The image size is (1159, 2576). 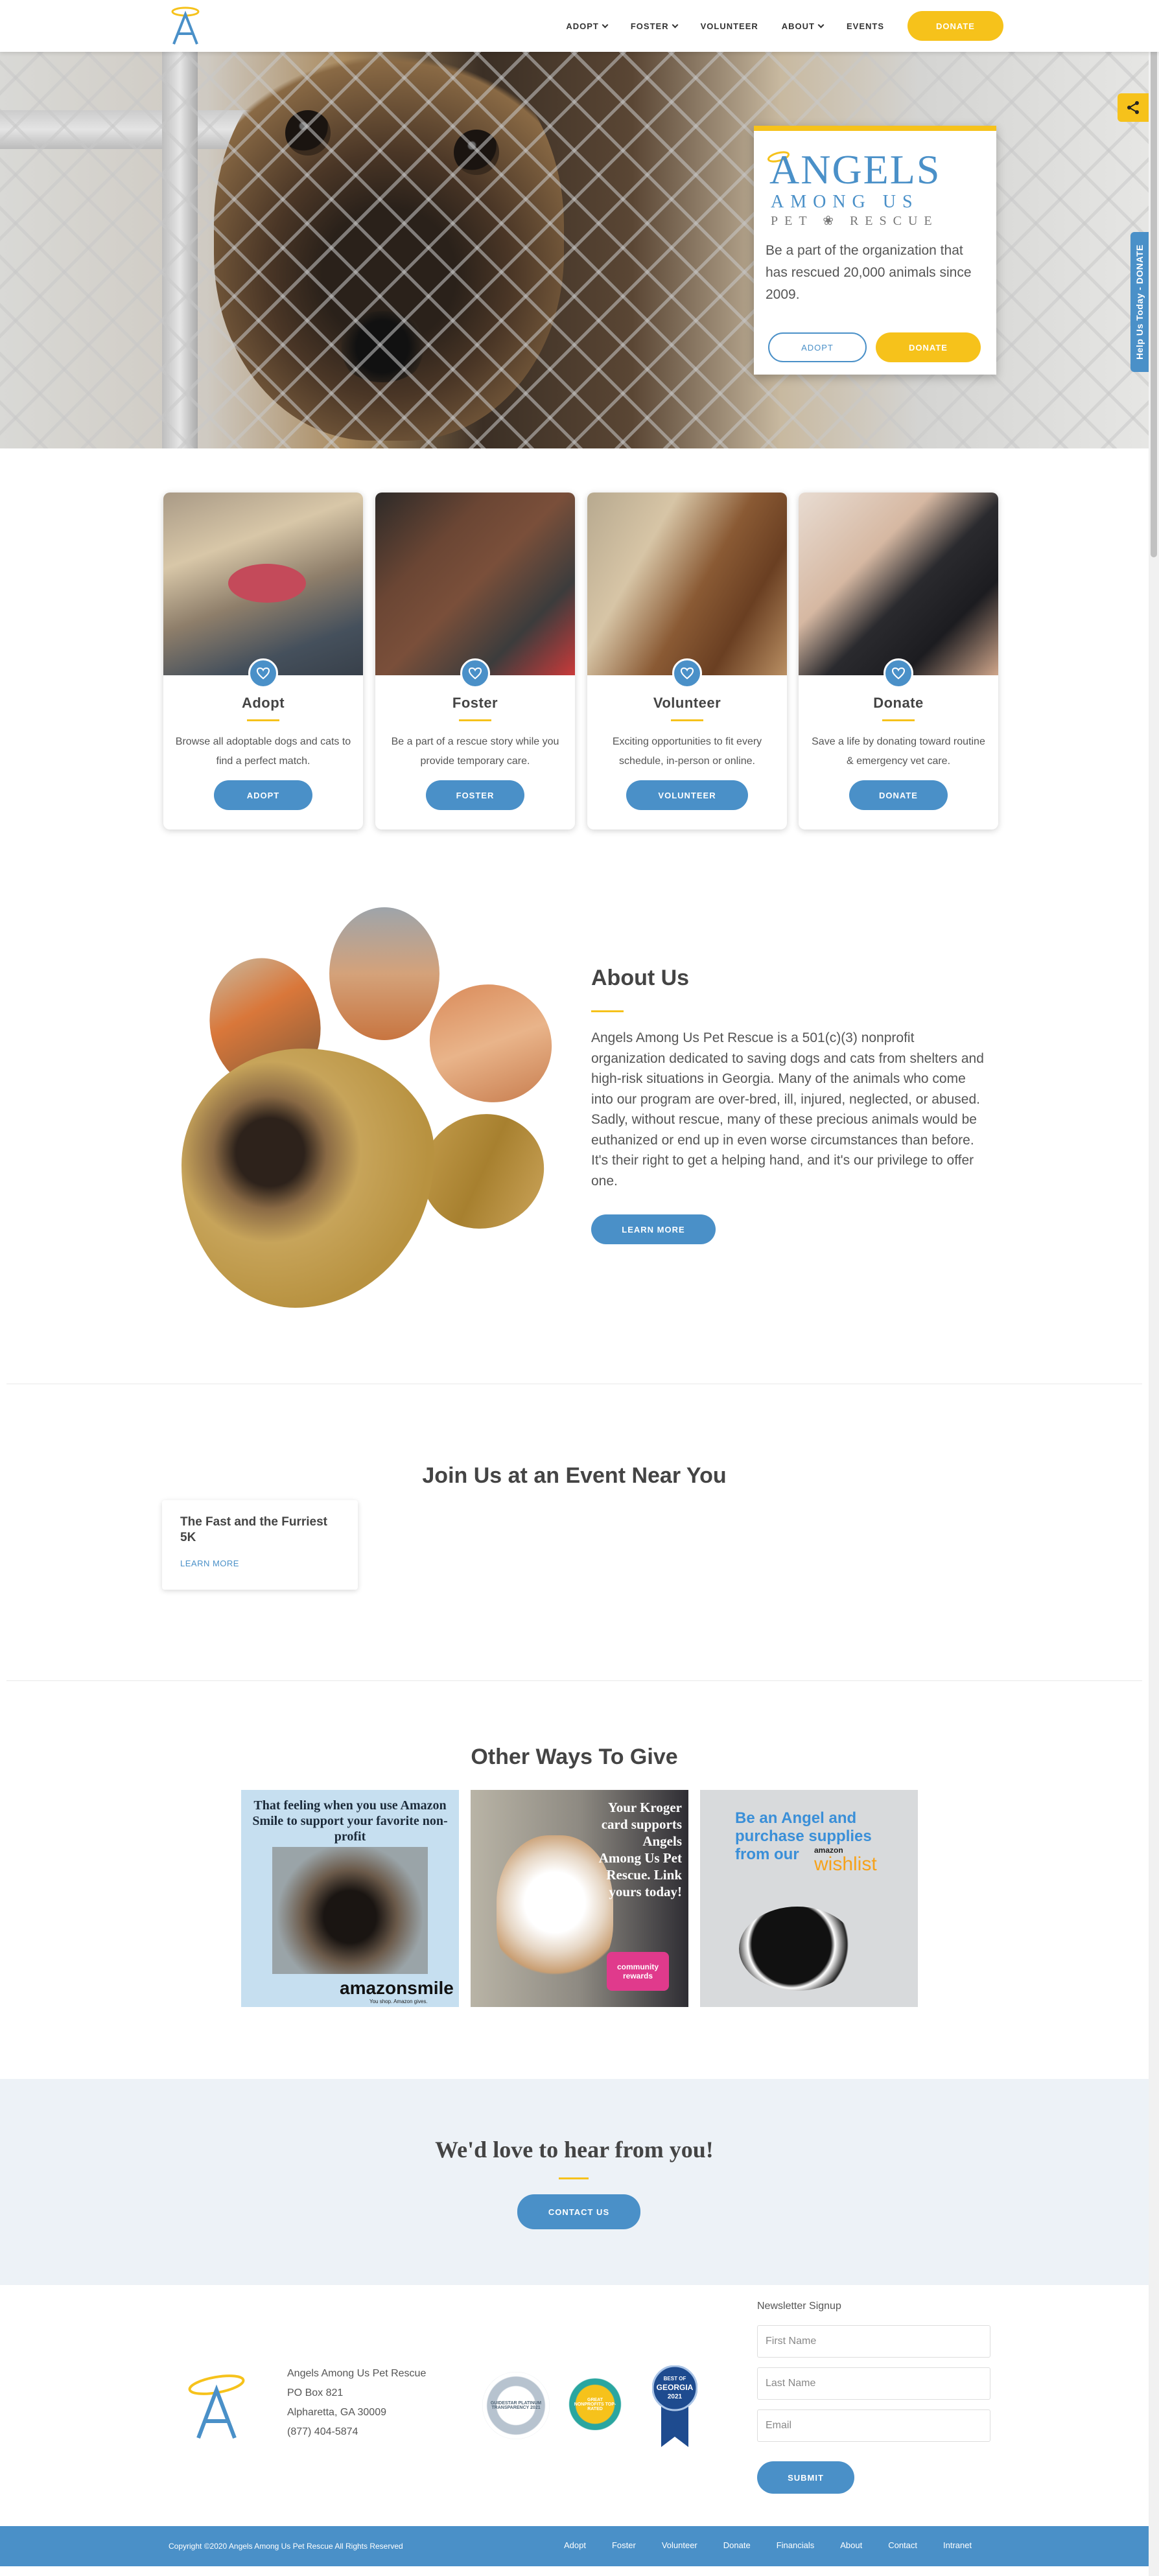 What do you see at coordinates (624, 2545) in the screenshot?
I see `footer-link-foster: Foster` at bounding box center [624, 2545].